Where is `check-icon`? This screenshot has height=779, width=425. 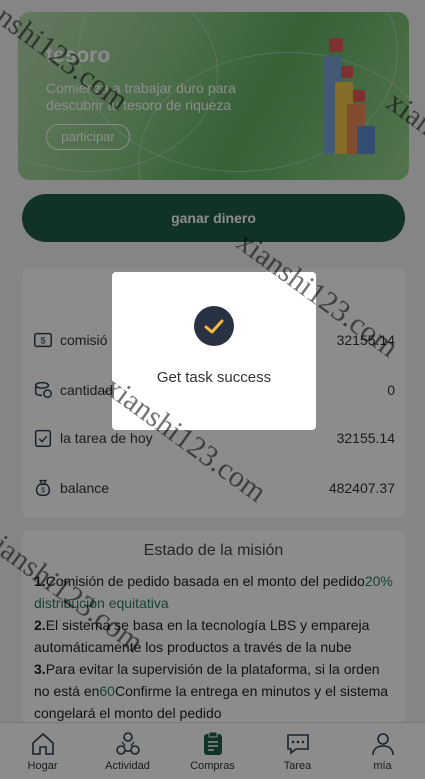
check-icon is located at coordinates (214, 326).